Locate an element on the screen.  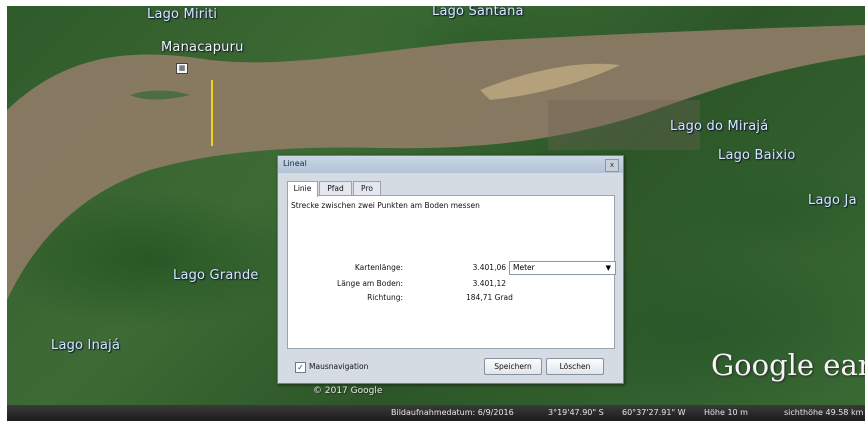
chevron-down-icon: ▼ is located at coordinates (608, 268).